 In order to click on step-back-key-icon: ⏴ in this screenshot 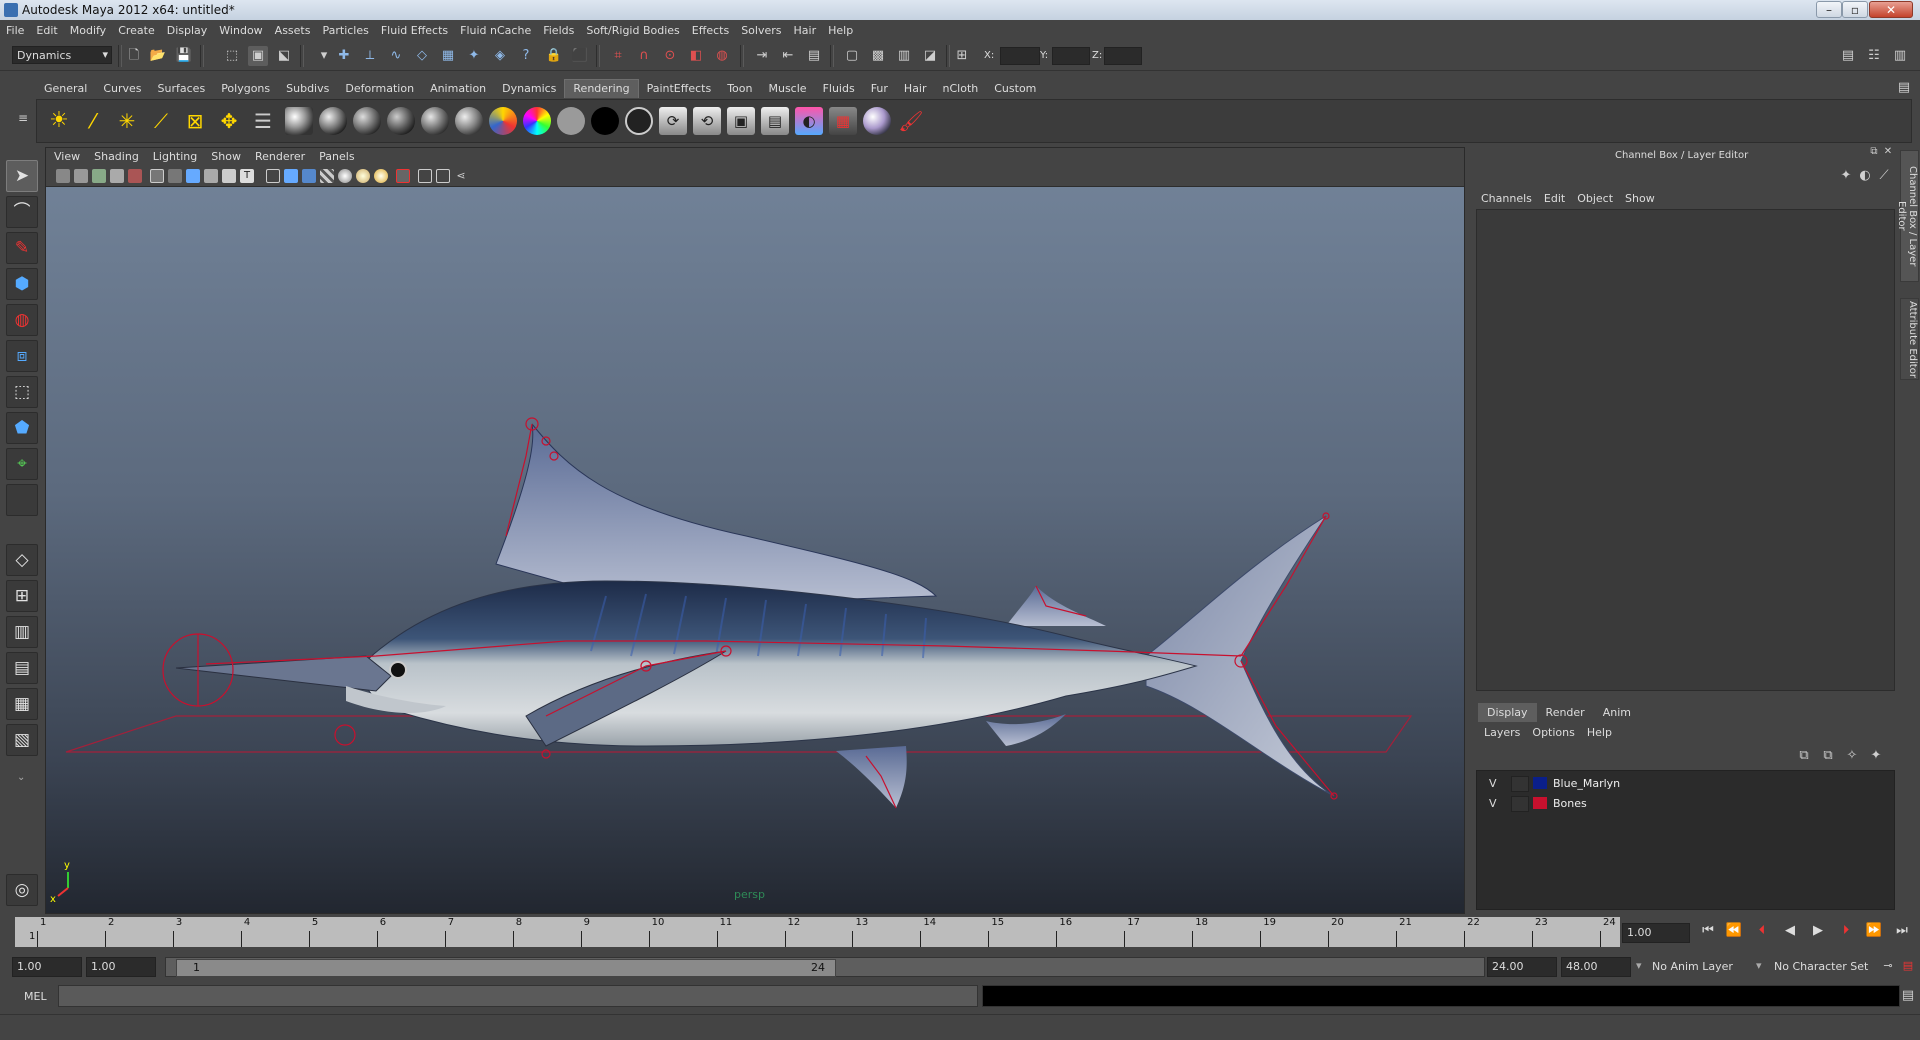, I will do `click(1762, 931)`.